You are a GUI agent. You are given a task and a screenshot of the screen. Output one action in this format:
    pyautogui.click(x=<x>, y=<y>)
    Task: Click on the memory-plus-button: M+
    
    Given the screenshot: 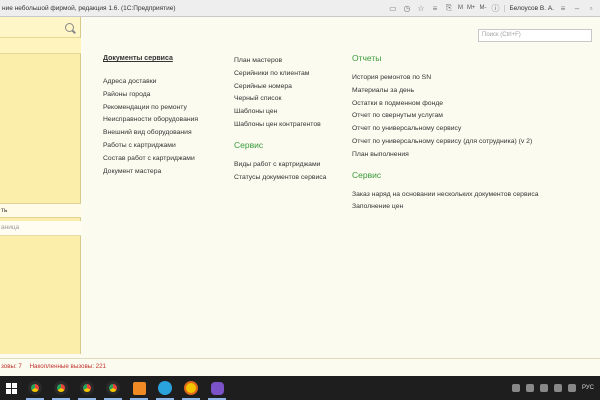 What is the action you would take?
    pyautogui.click(x=471, y=8)
    